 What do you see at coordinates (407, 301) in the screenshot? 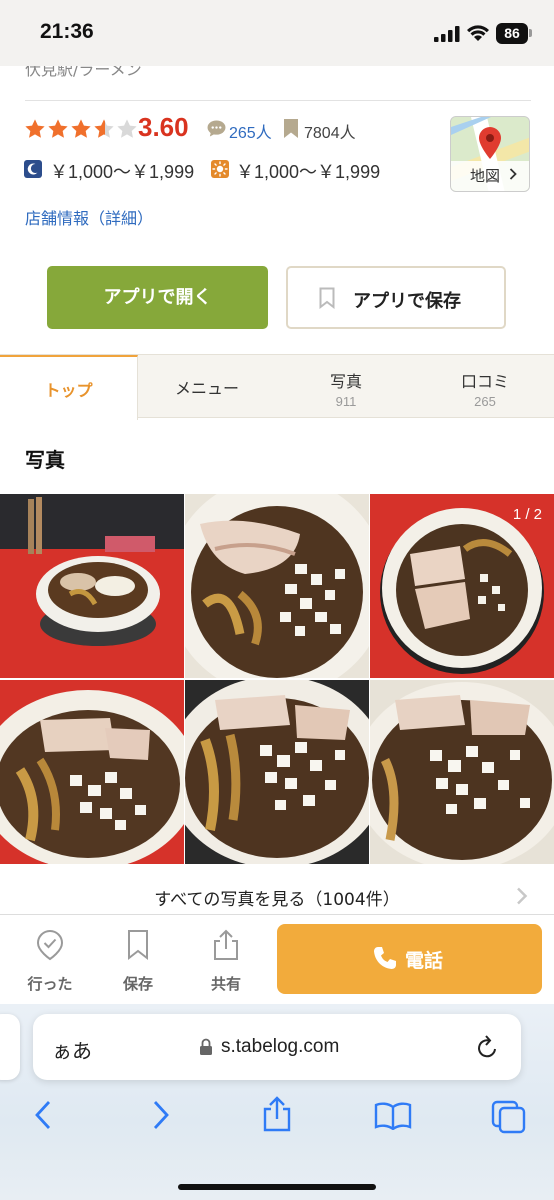
I see `save-in-app-label: アプリで保存` at bounding box center [407, 301].